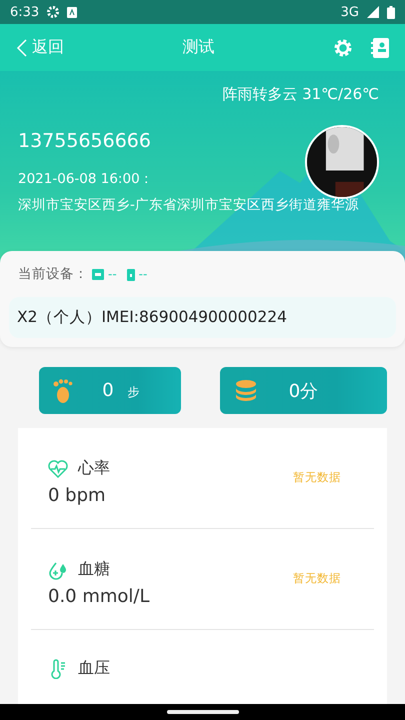 The width and height of the screenshot is (405, 720). Describe the element at coordinates (94, 468) in the screenshot. I see `metric-title: 心率` at that location.